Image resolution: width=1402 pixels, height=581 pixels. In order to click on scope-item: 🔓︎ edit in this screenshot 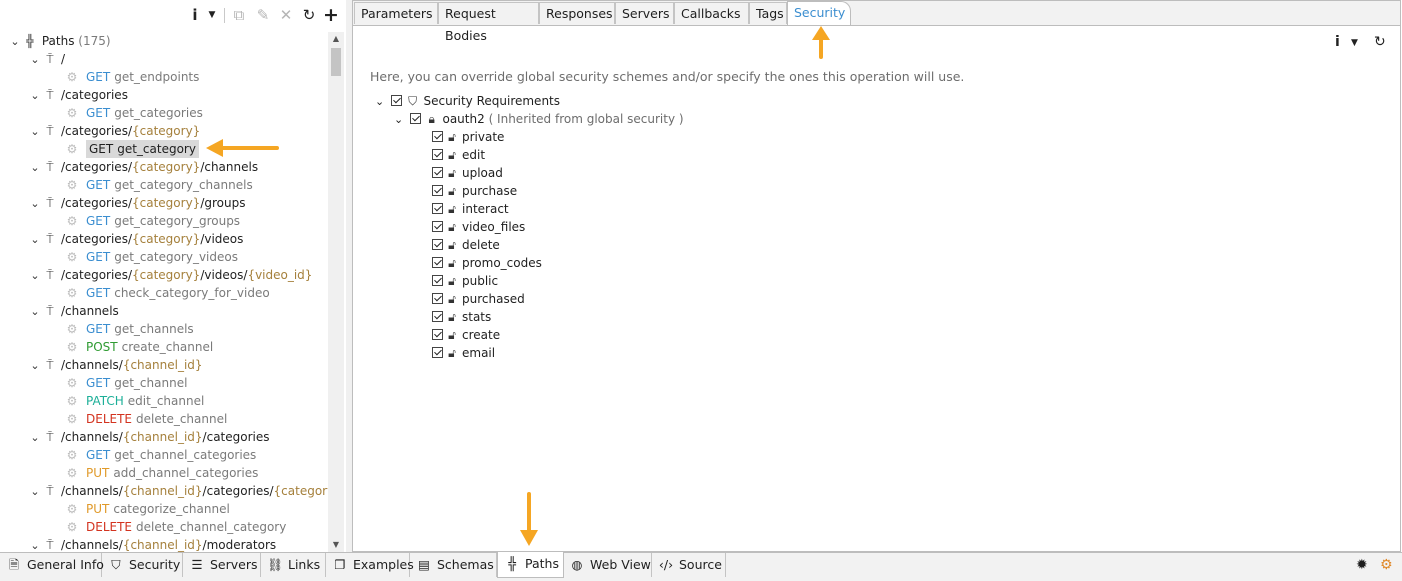, I will do `click(458, 155)`.